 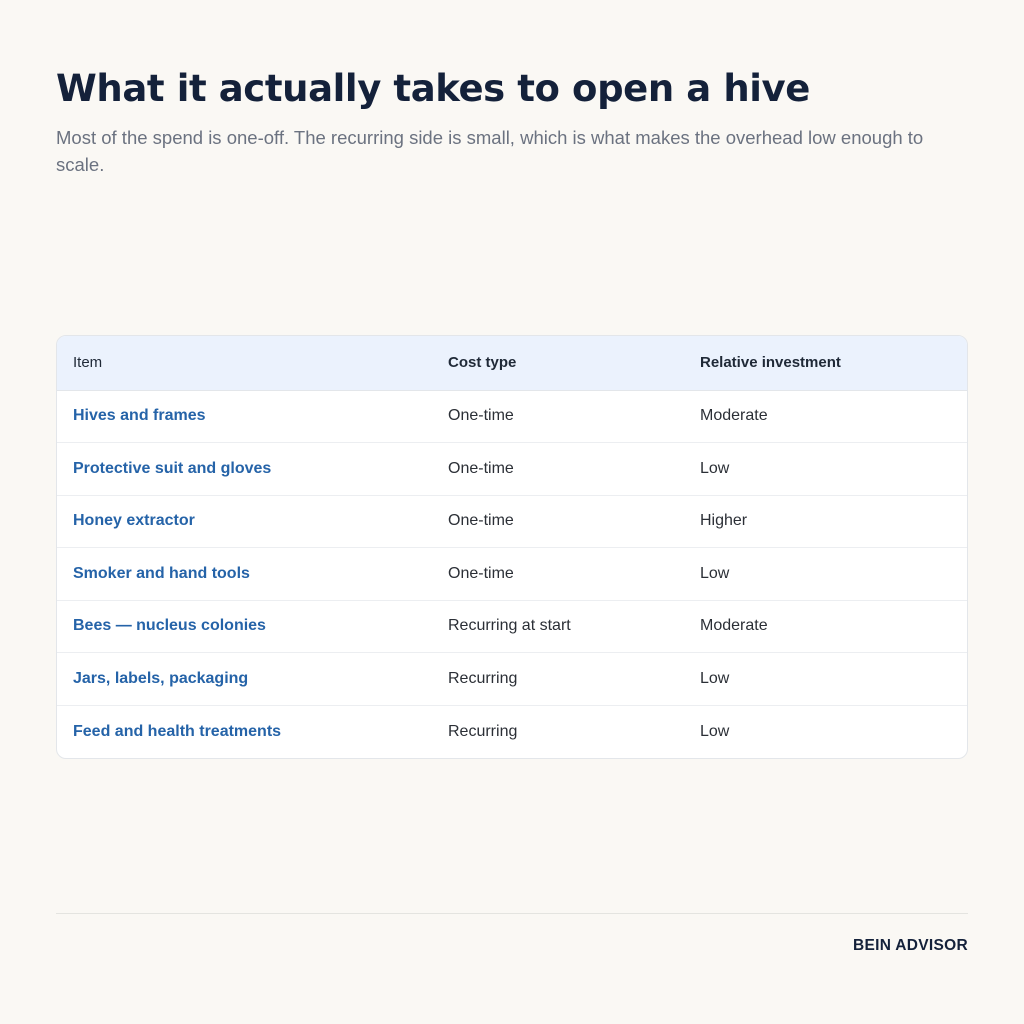 What do you see at coordinates (825, 521) in the screenshot?
I see `investment-cell: Higher` at bounding box center [825, 521].